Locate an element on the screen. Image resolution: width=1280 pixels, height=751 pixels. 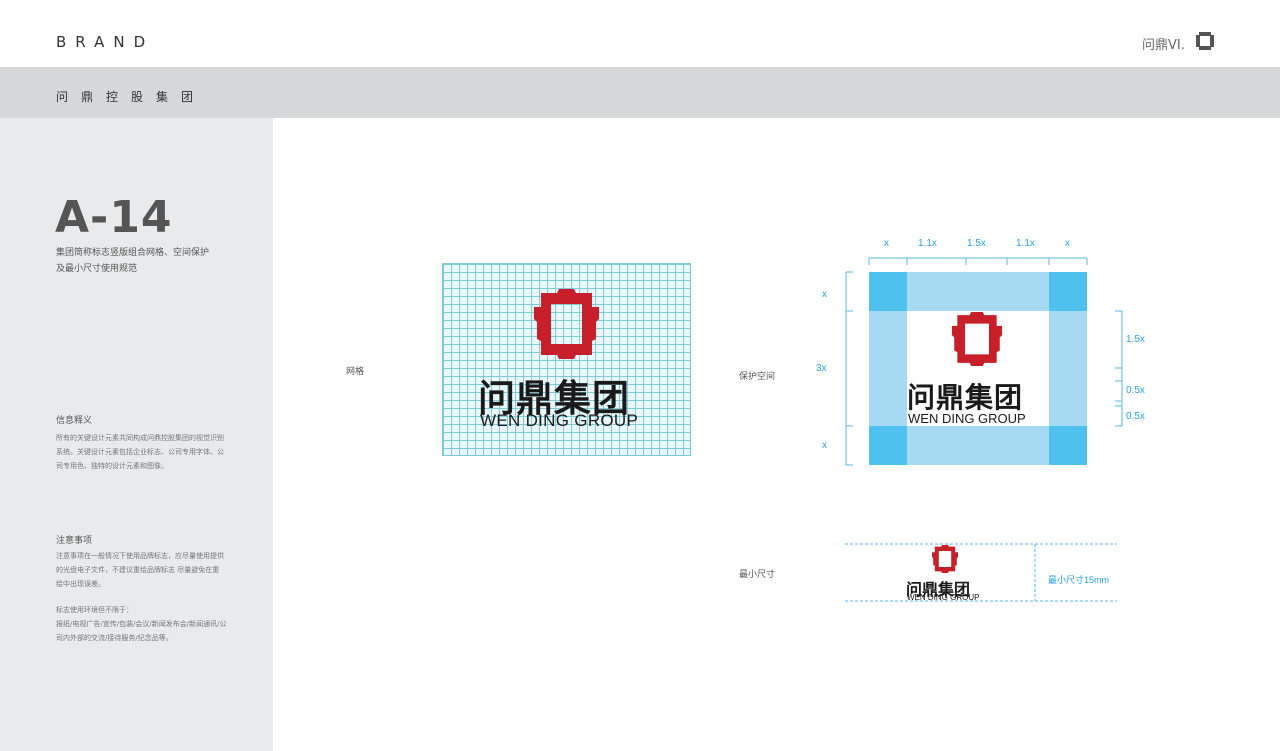
notes-line: 绘中出现误差。 is located at coordinates (80, 584).